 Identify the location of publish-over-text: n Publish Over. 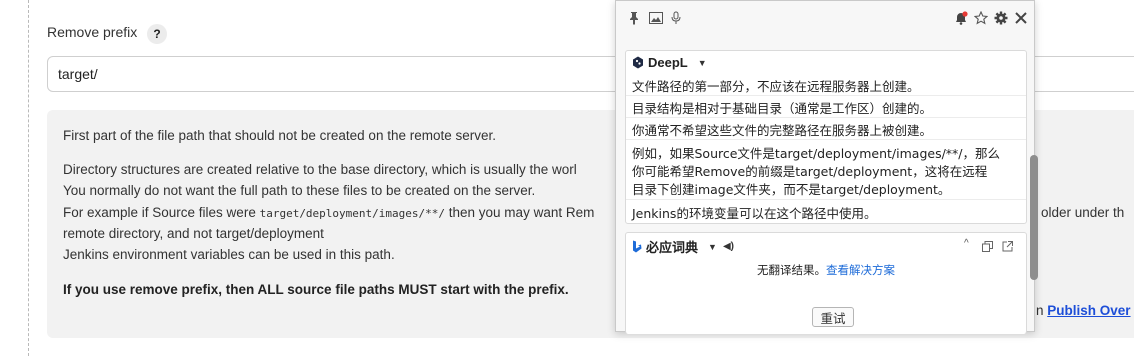
(1083, 310).